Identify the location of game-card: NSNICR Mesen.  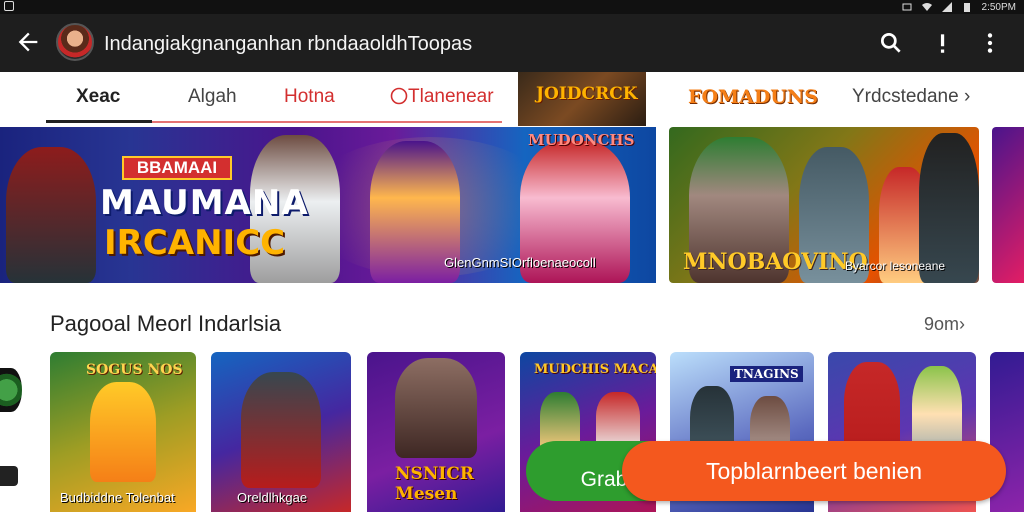
(436, 432).